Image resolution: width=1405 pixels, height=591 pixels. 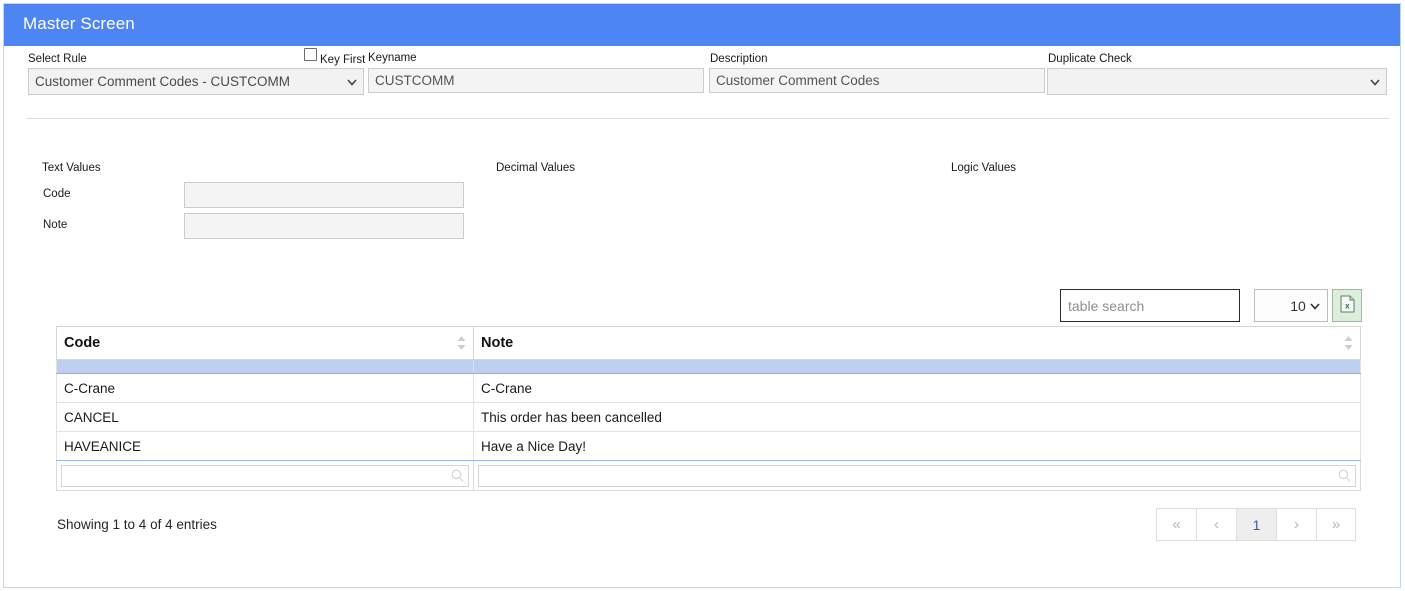 I want to click on text-values-title: Text Values, so click(x=71, y=168).